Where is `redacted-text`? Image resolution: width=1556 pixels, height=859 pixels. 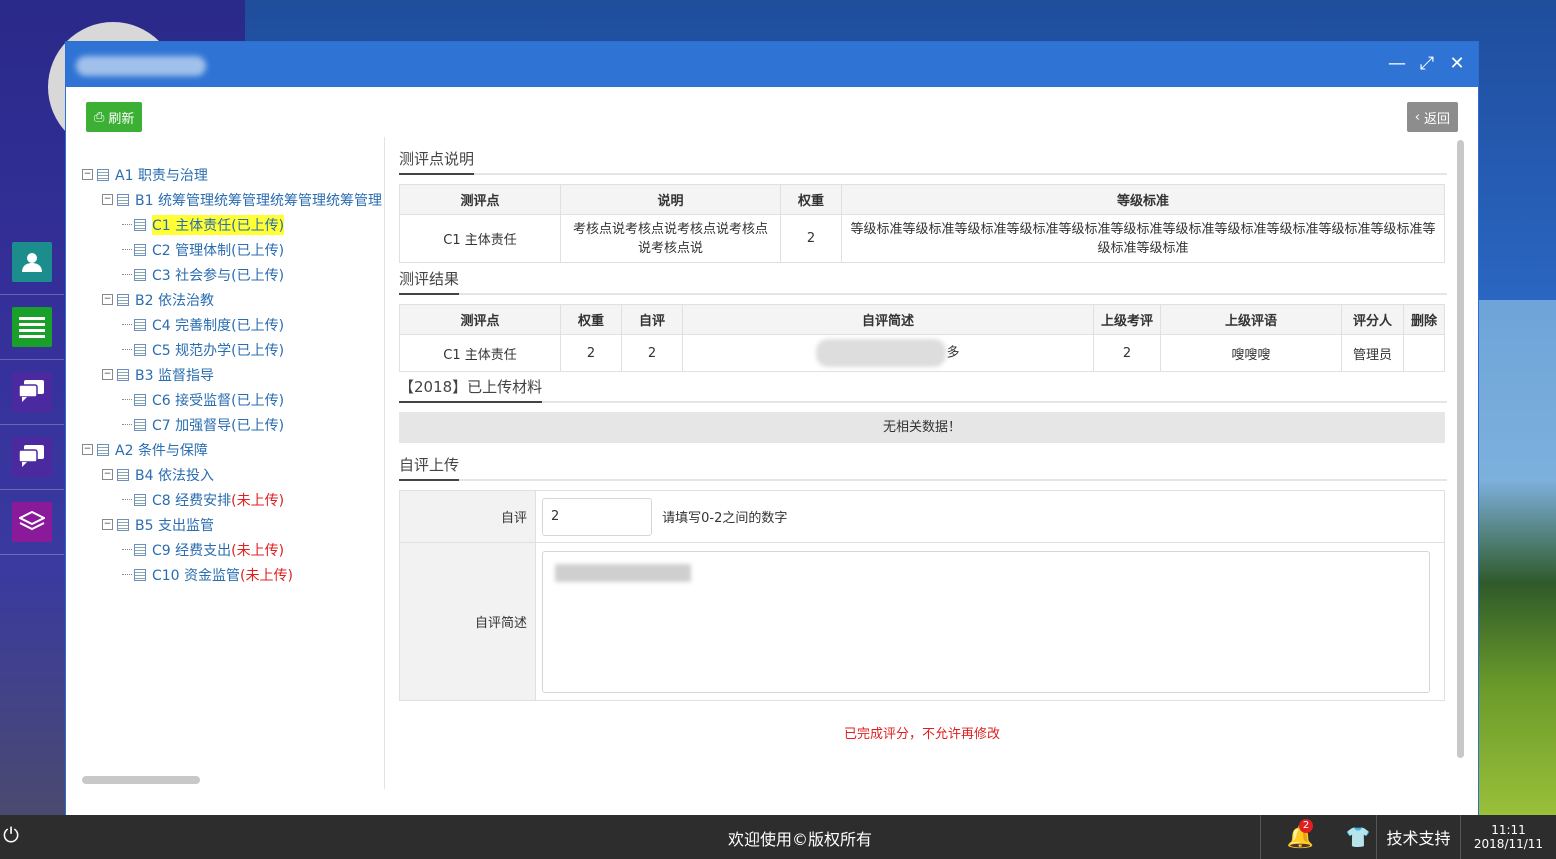
redacted-text is located at coordinates (623, 572).